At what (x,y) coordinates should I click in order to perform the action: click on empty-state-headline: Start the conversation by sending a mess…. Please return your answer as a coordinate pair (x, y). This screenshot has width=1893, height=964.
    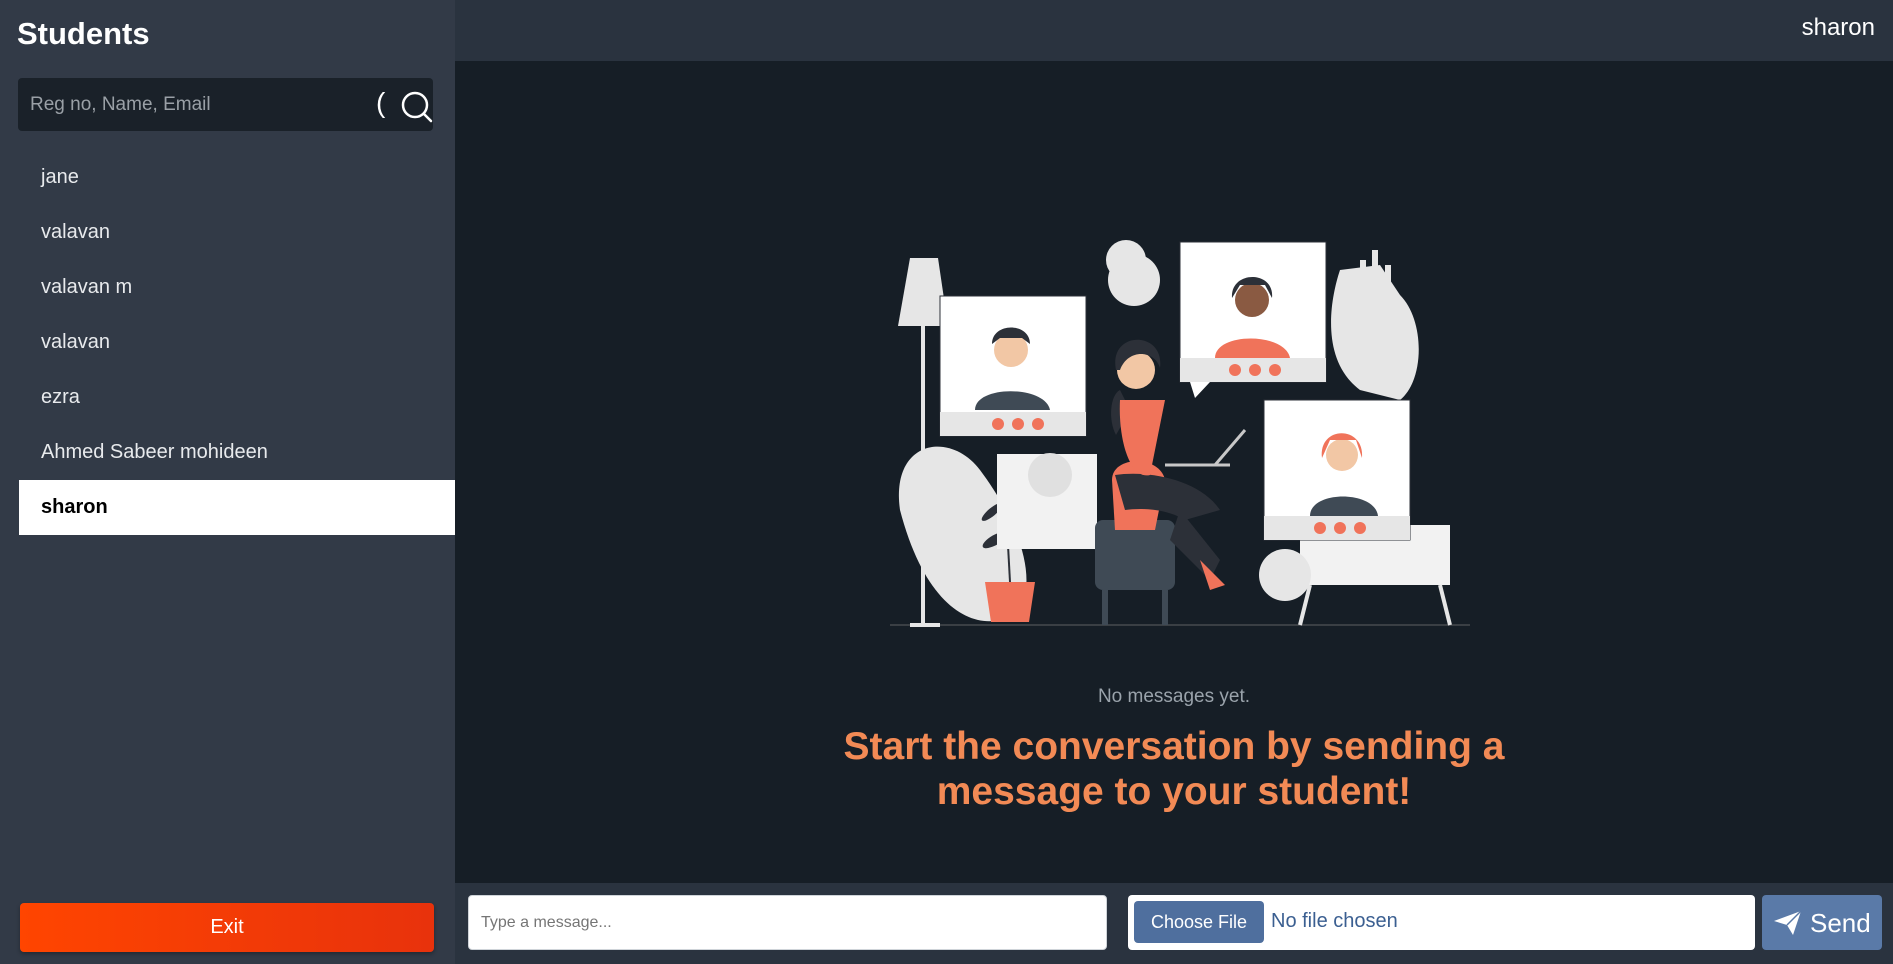
    Looking at the image, I should click on (1174, 769).